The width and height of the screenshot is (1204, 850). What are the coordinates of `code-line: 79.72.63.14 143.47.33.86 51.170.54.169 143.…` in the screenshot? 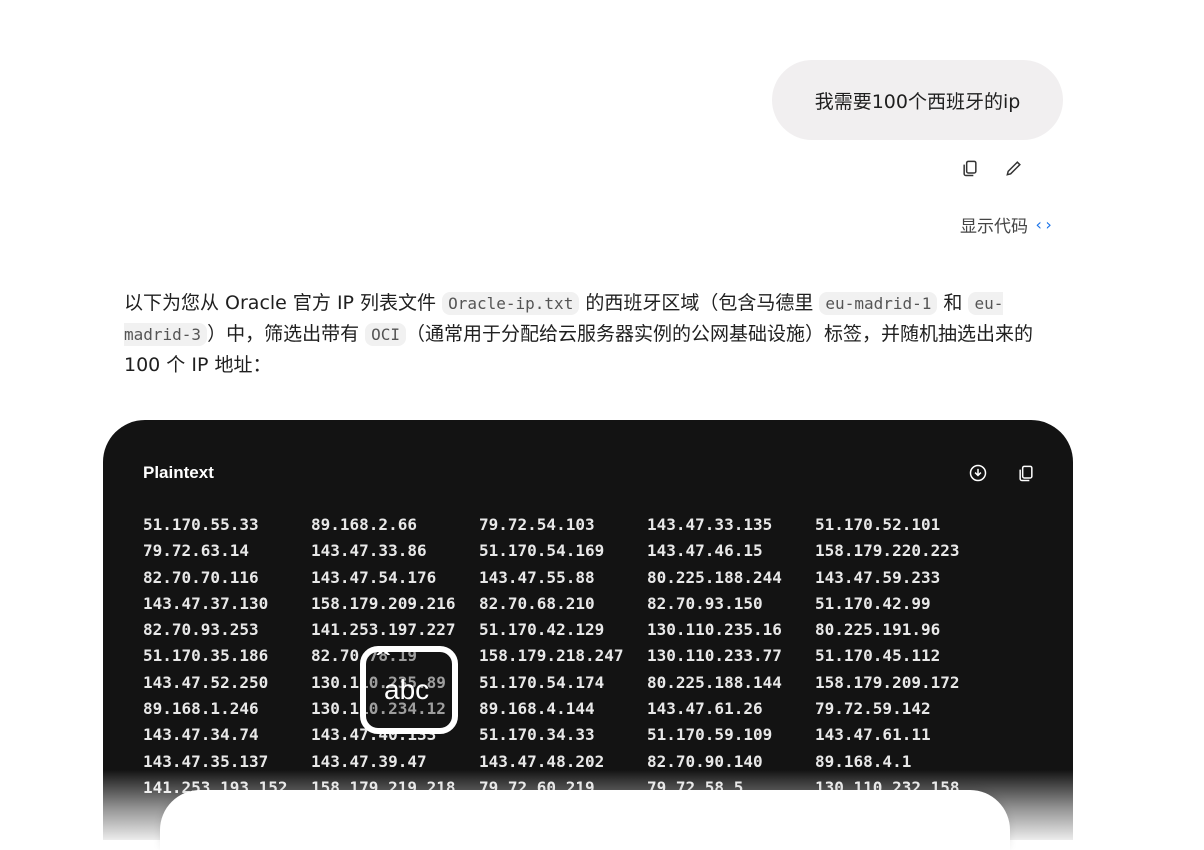 It's located at (563, 551).